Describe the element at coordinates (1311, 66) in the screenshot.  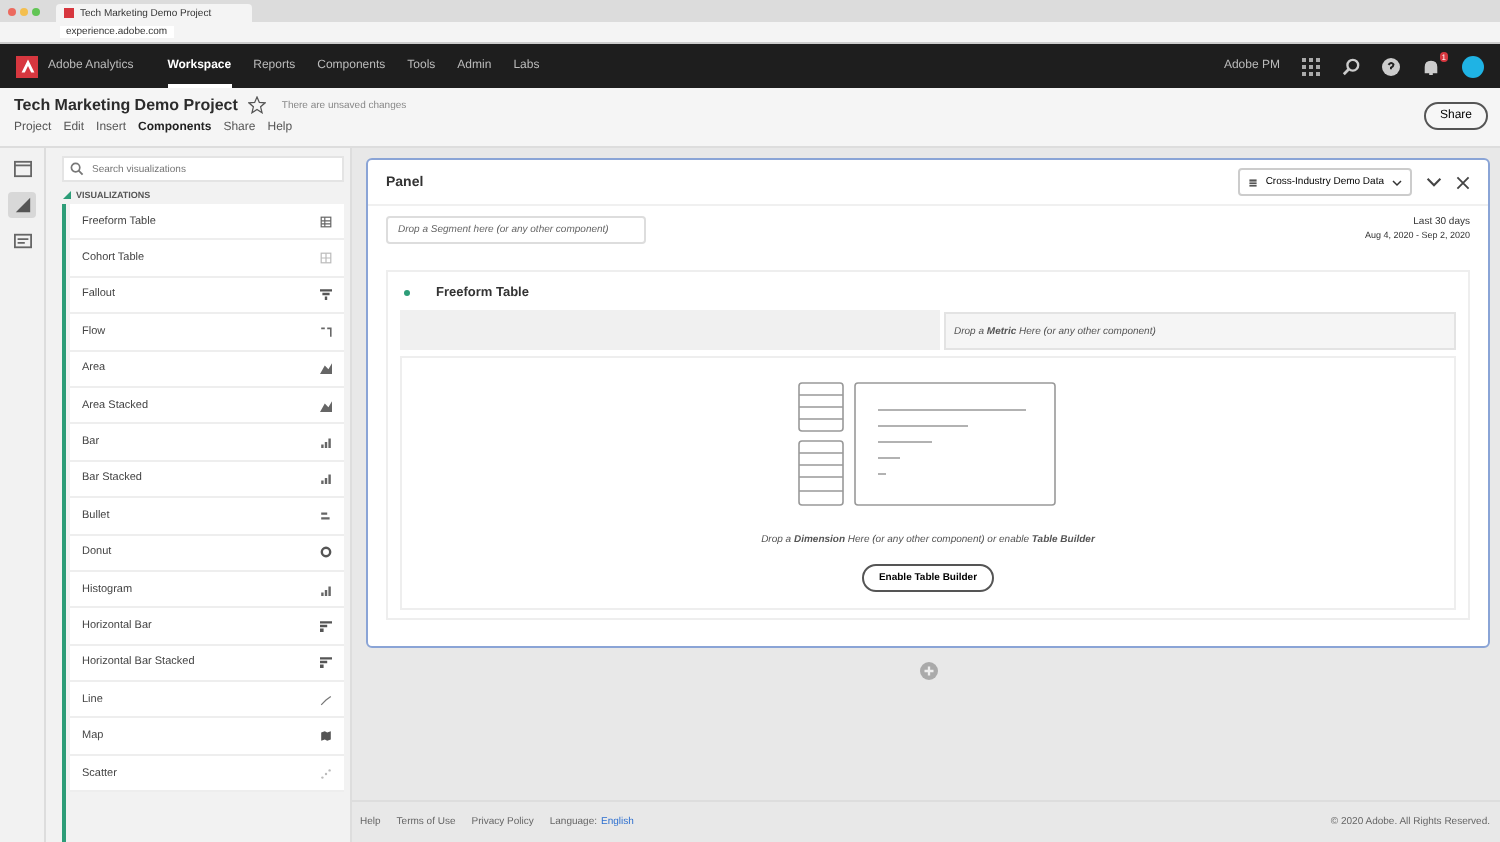
I see `apps-grid-icon` at that location.